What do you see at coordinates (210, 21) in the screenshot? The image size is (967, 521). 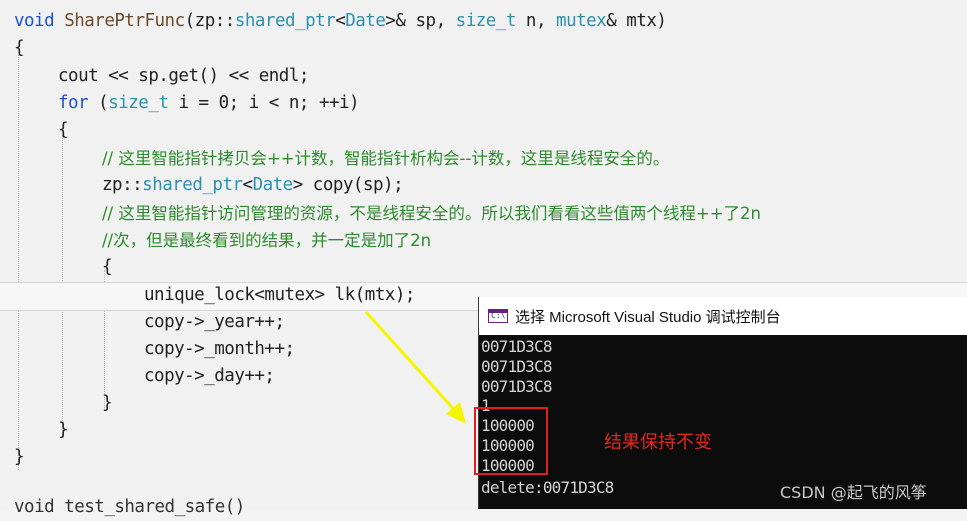 I see `code-text: (zp::` at bounding box center [210, 21].